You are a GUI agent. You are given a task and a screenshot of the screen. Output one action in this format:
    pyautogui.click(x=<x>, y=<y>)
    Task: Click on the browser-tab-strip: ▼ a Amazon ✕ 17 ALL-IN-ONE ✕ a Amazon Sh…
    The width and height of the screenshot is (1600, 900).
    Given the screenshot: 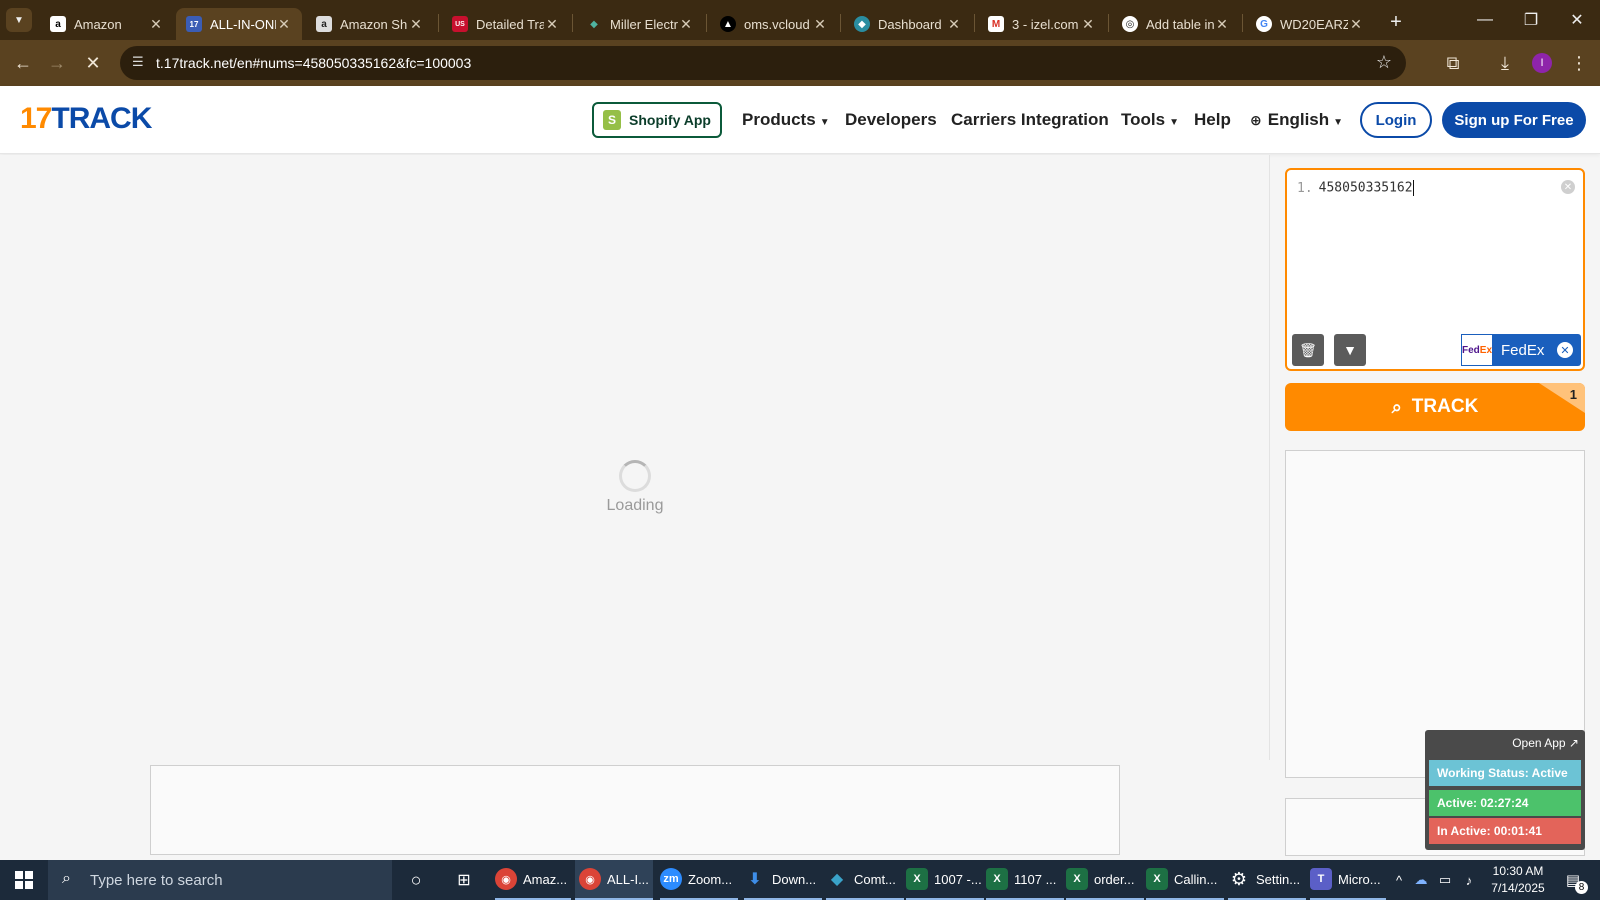 What is the action you would take?
    pyautogui.click(x=800, y=20)
    